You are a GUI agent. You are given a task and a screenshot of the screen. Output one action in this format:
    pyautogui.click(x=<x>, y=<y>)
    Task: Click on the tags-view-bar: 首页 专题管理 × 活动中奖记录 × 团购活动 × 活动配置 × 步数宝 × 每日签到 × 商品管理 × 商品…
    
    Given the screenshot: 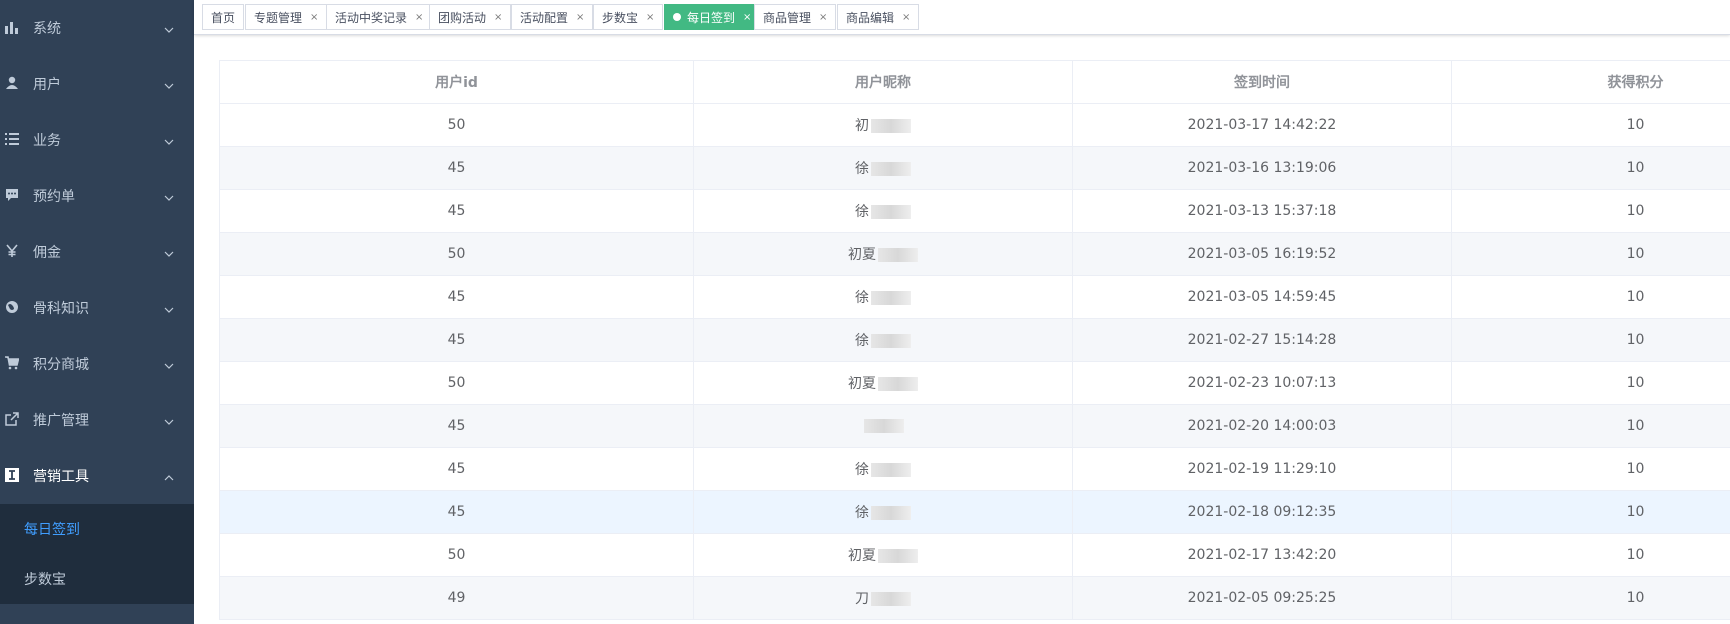 What is the action you would take?
    pyautogui.click(x=962, y=17)
    